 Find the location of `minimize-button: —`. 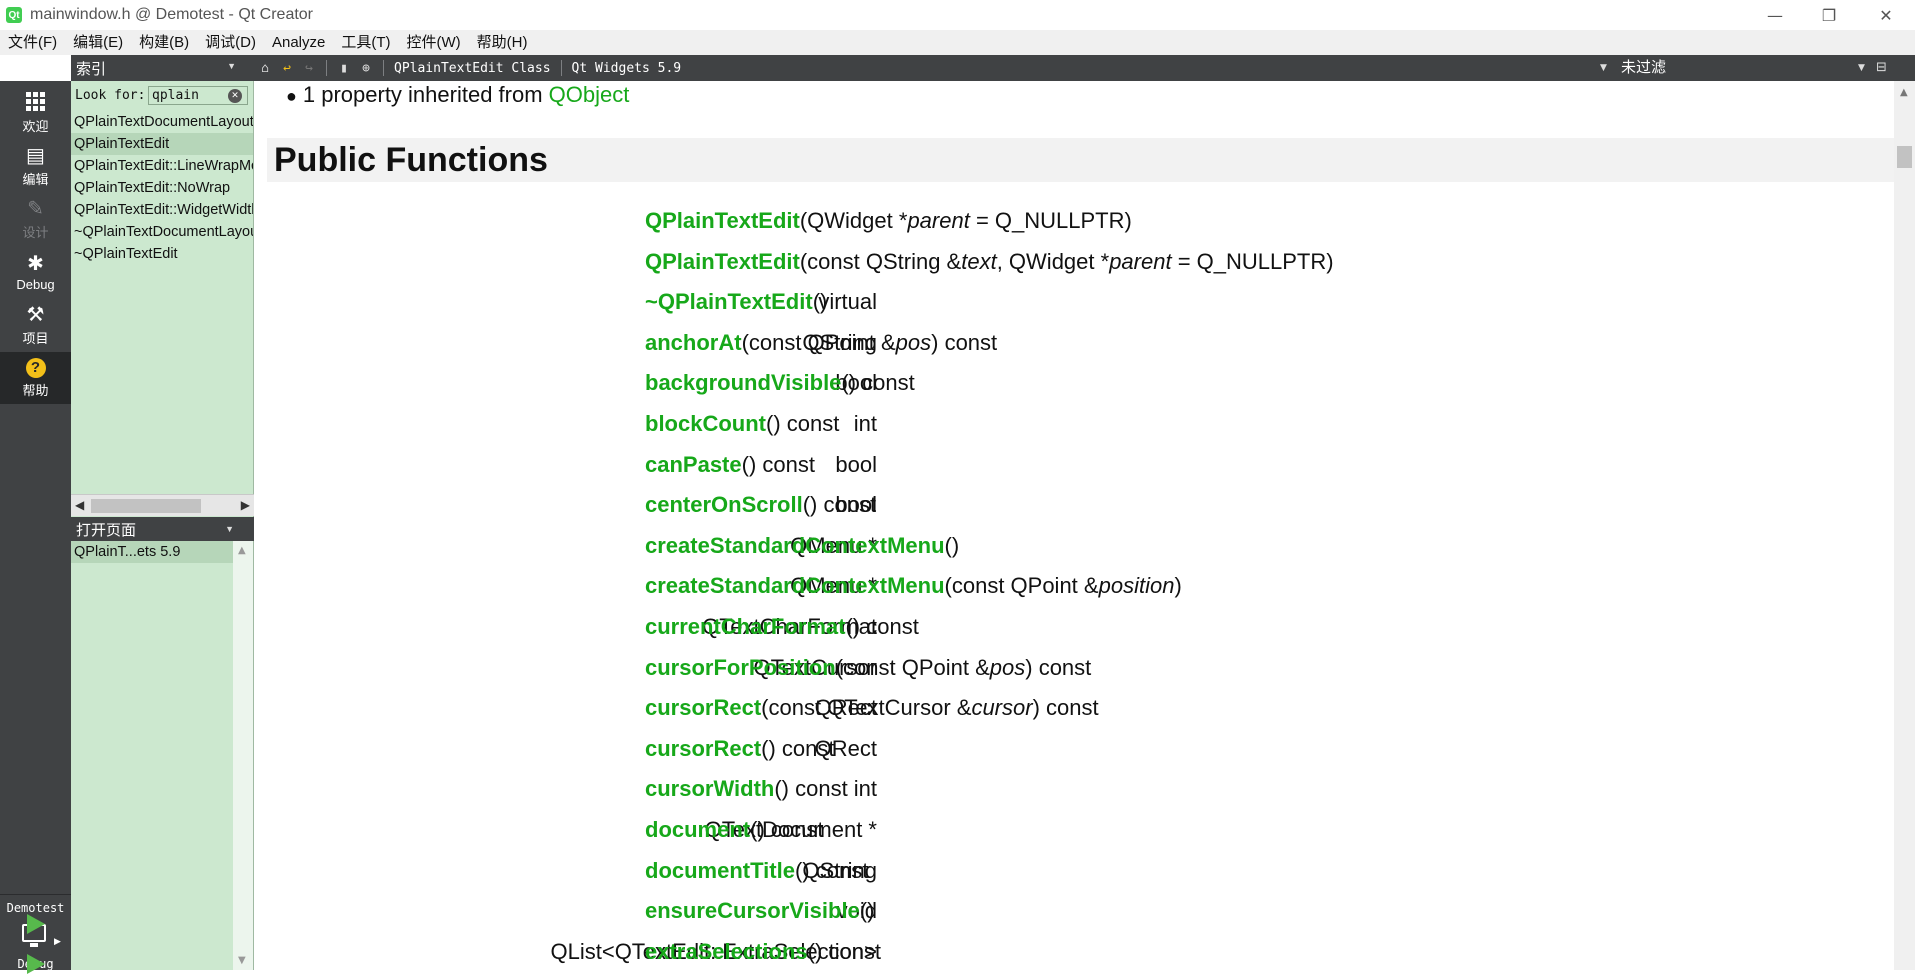

minimize-button: — is located at coordinates (1775, 15).